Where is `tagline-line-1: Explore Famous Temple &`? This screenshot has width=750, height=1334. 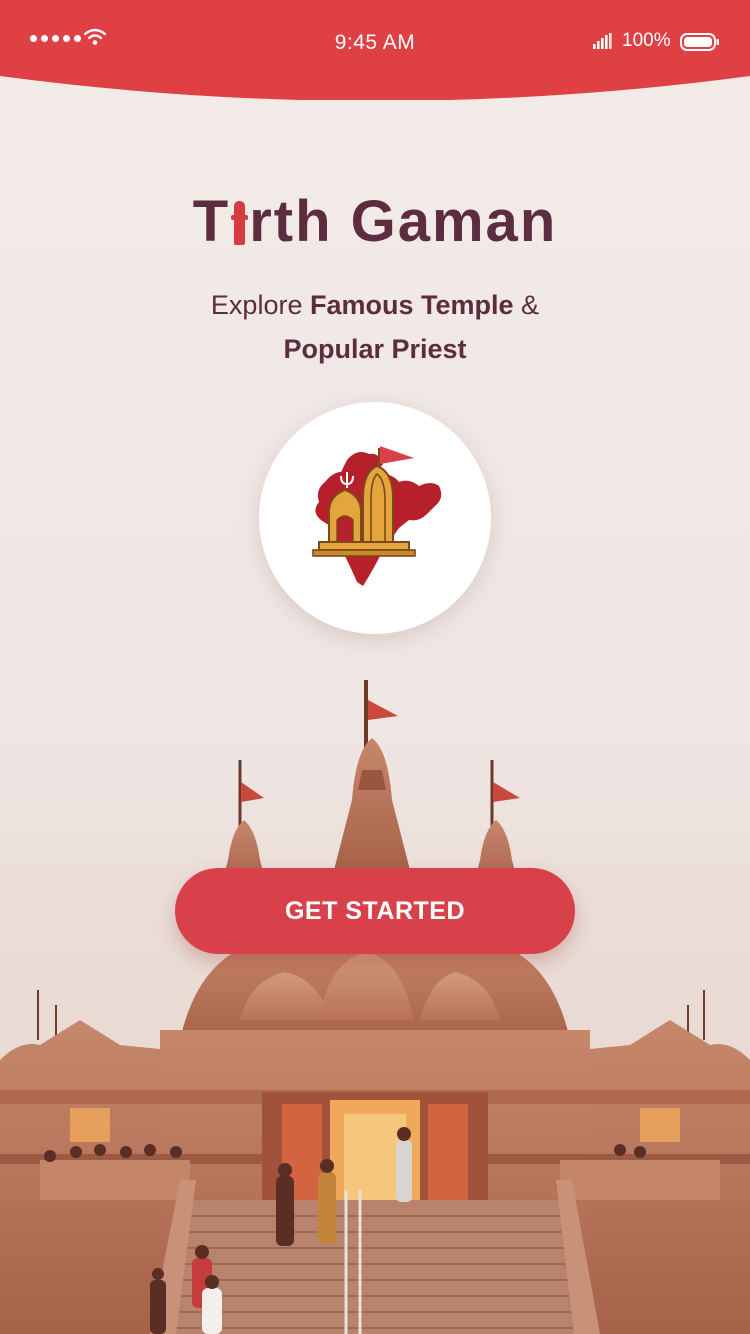
tagline-line-1: Explore Famous Temple & is located at coordinates (375, 305).